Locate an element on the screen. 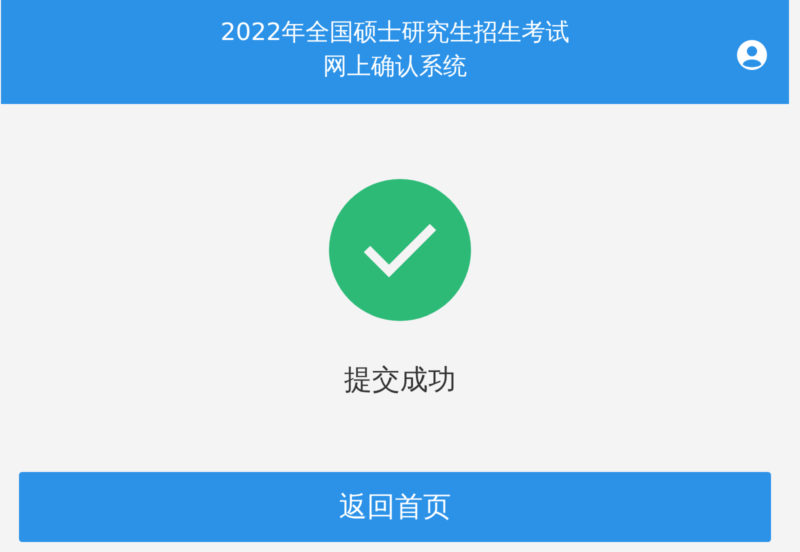  page-title: 网上确认系统 is located at coordinates (394, 66).